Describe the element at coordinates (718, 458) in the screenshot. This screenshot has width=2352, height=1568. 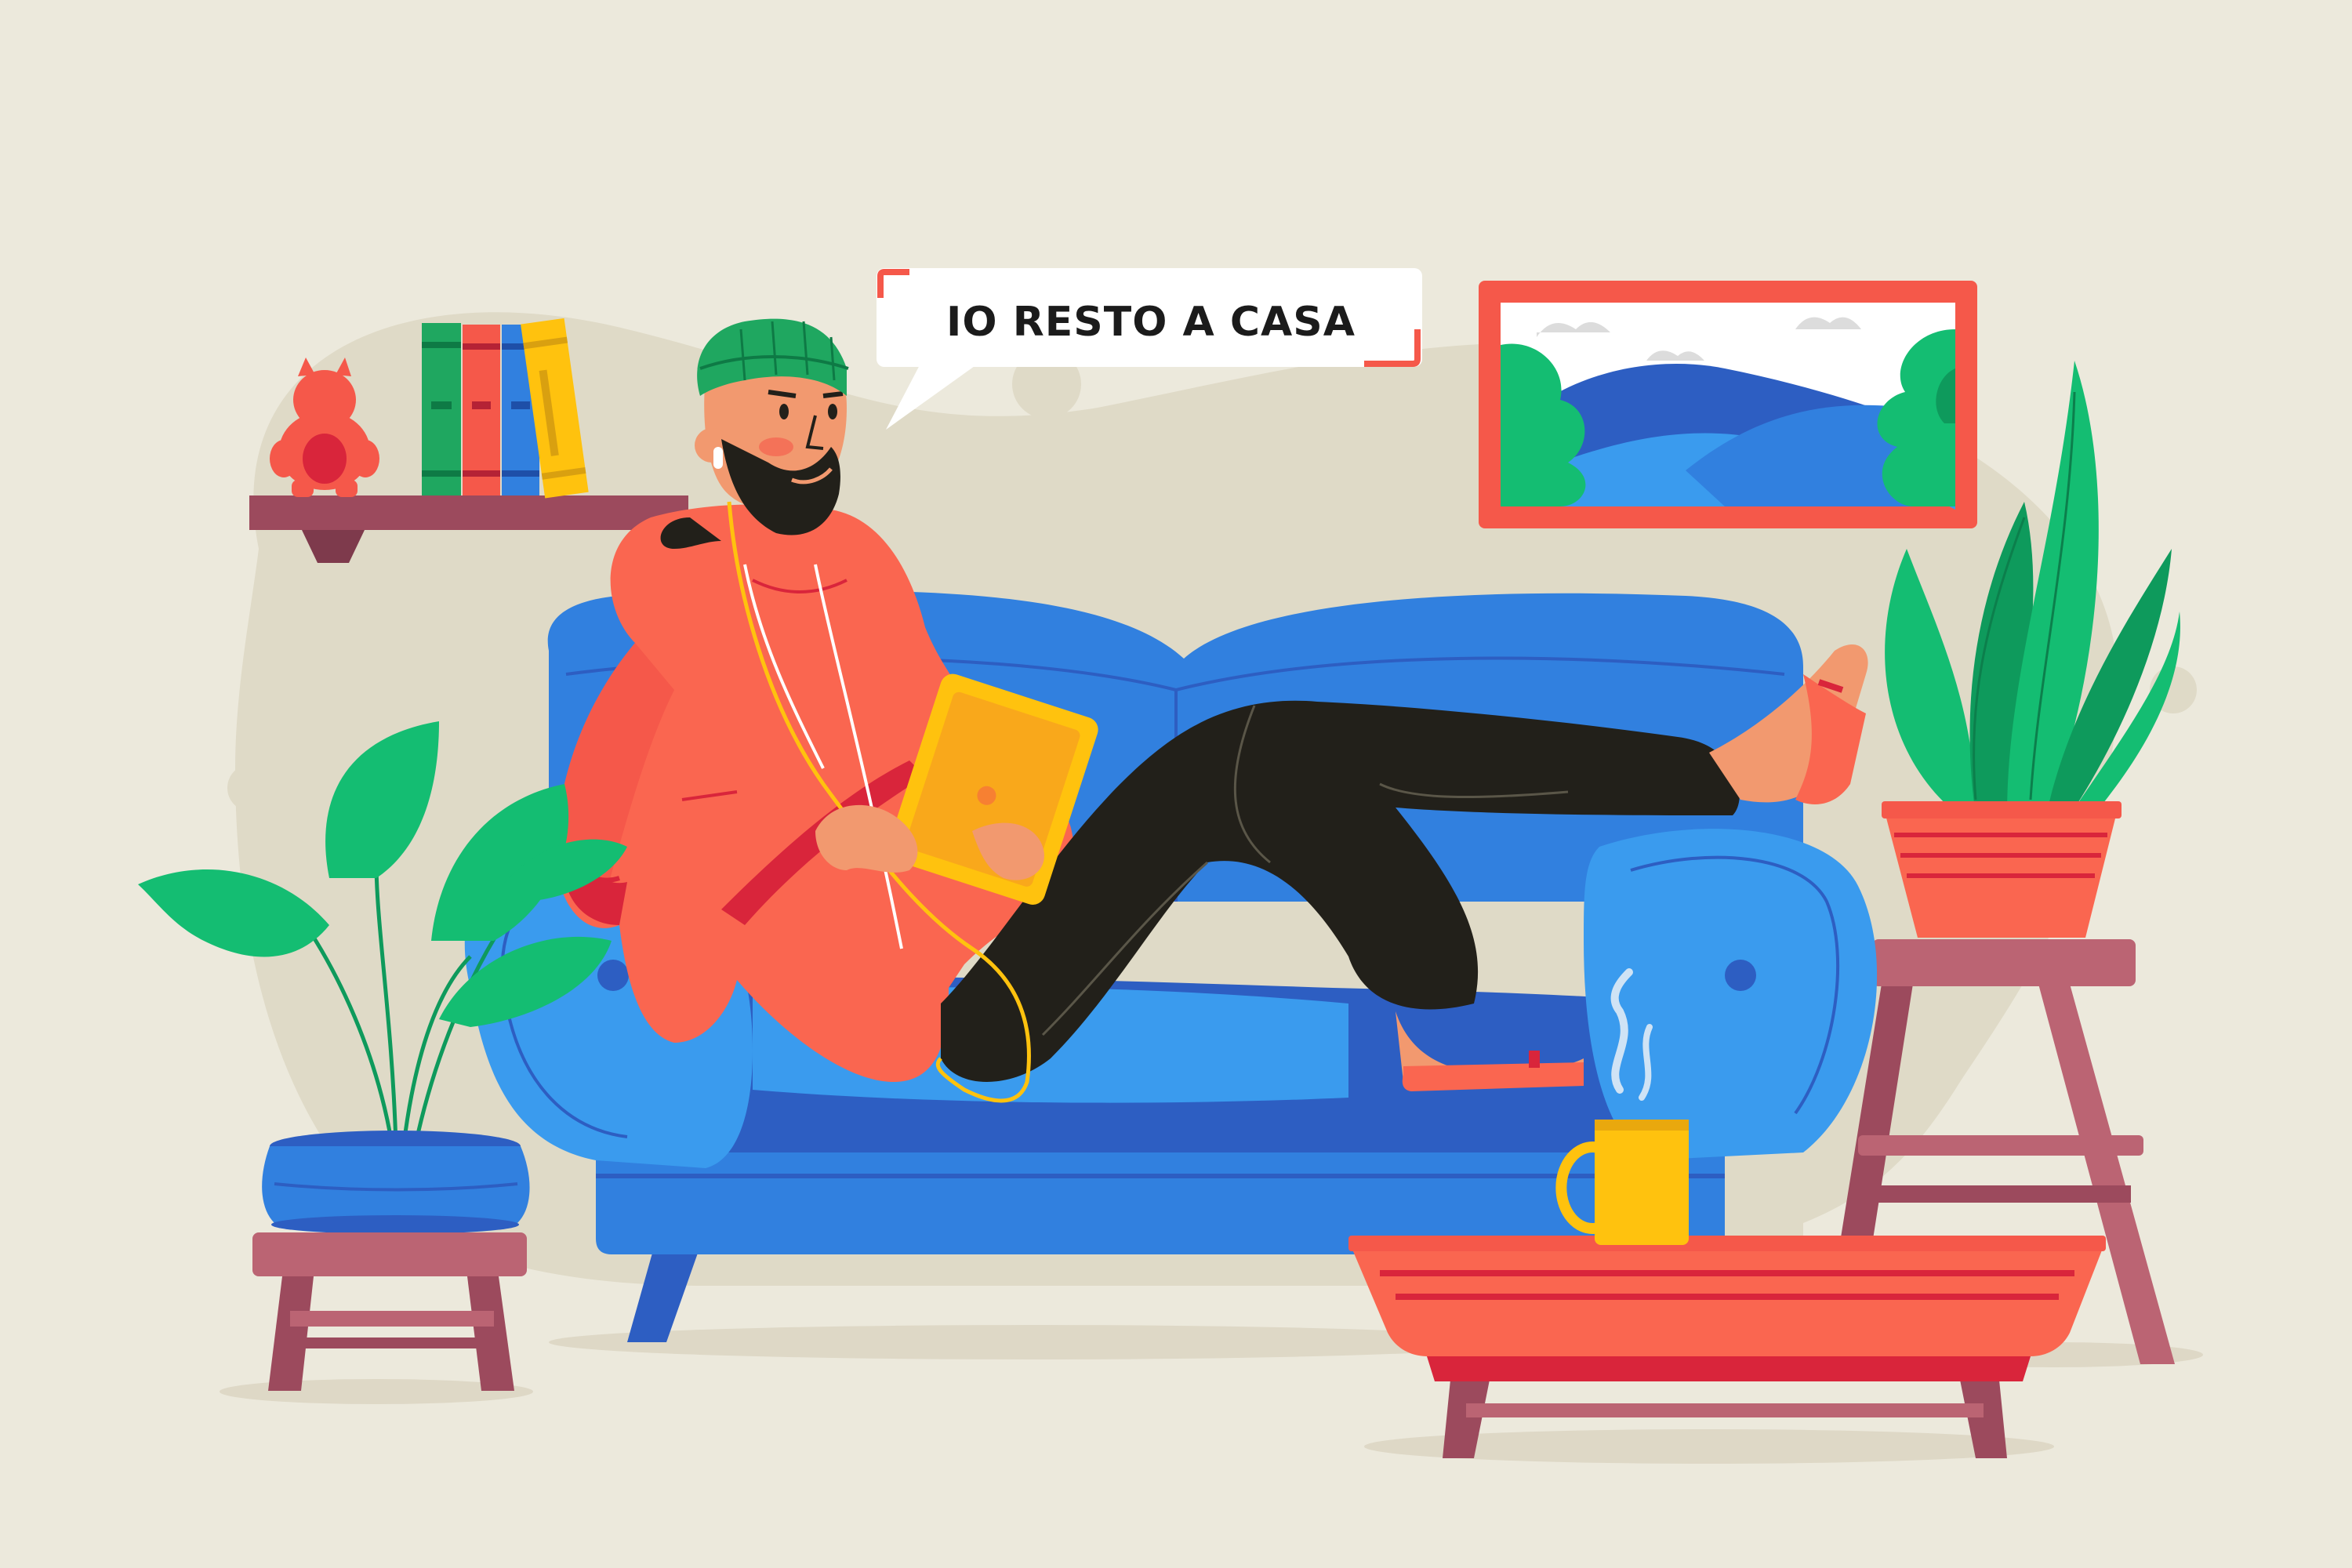
I see `earbud` at that location.